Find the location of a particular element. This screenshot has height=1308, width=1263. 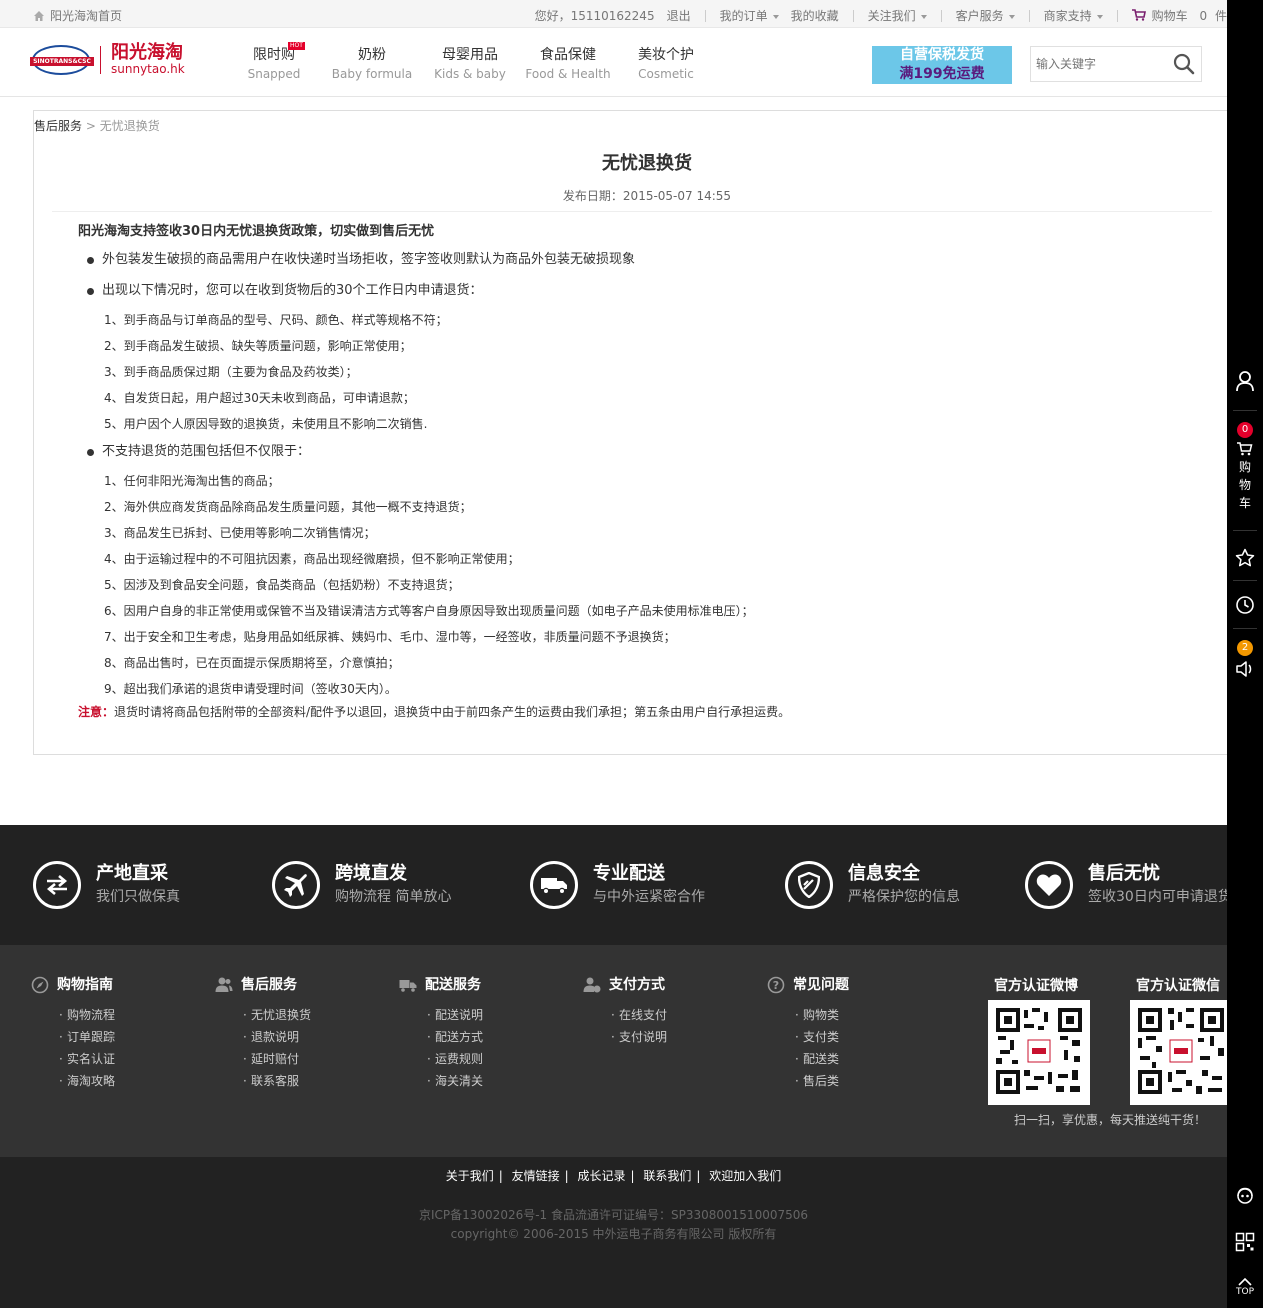

footer-col-delivery: 配送服务 配送说明 配送方式 运费规则 海关清关 is located at coordinates (441, 1033).